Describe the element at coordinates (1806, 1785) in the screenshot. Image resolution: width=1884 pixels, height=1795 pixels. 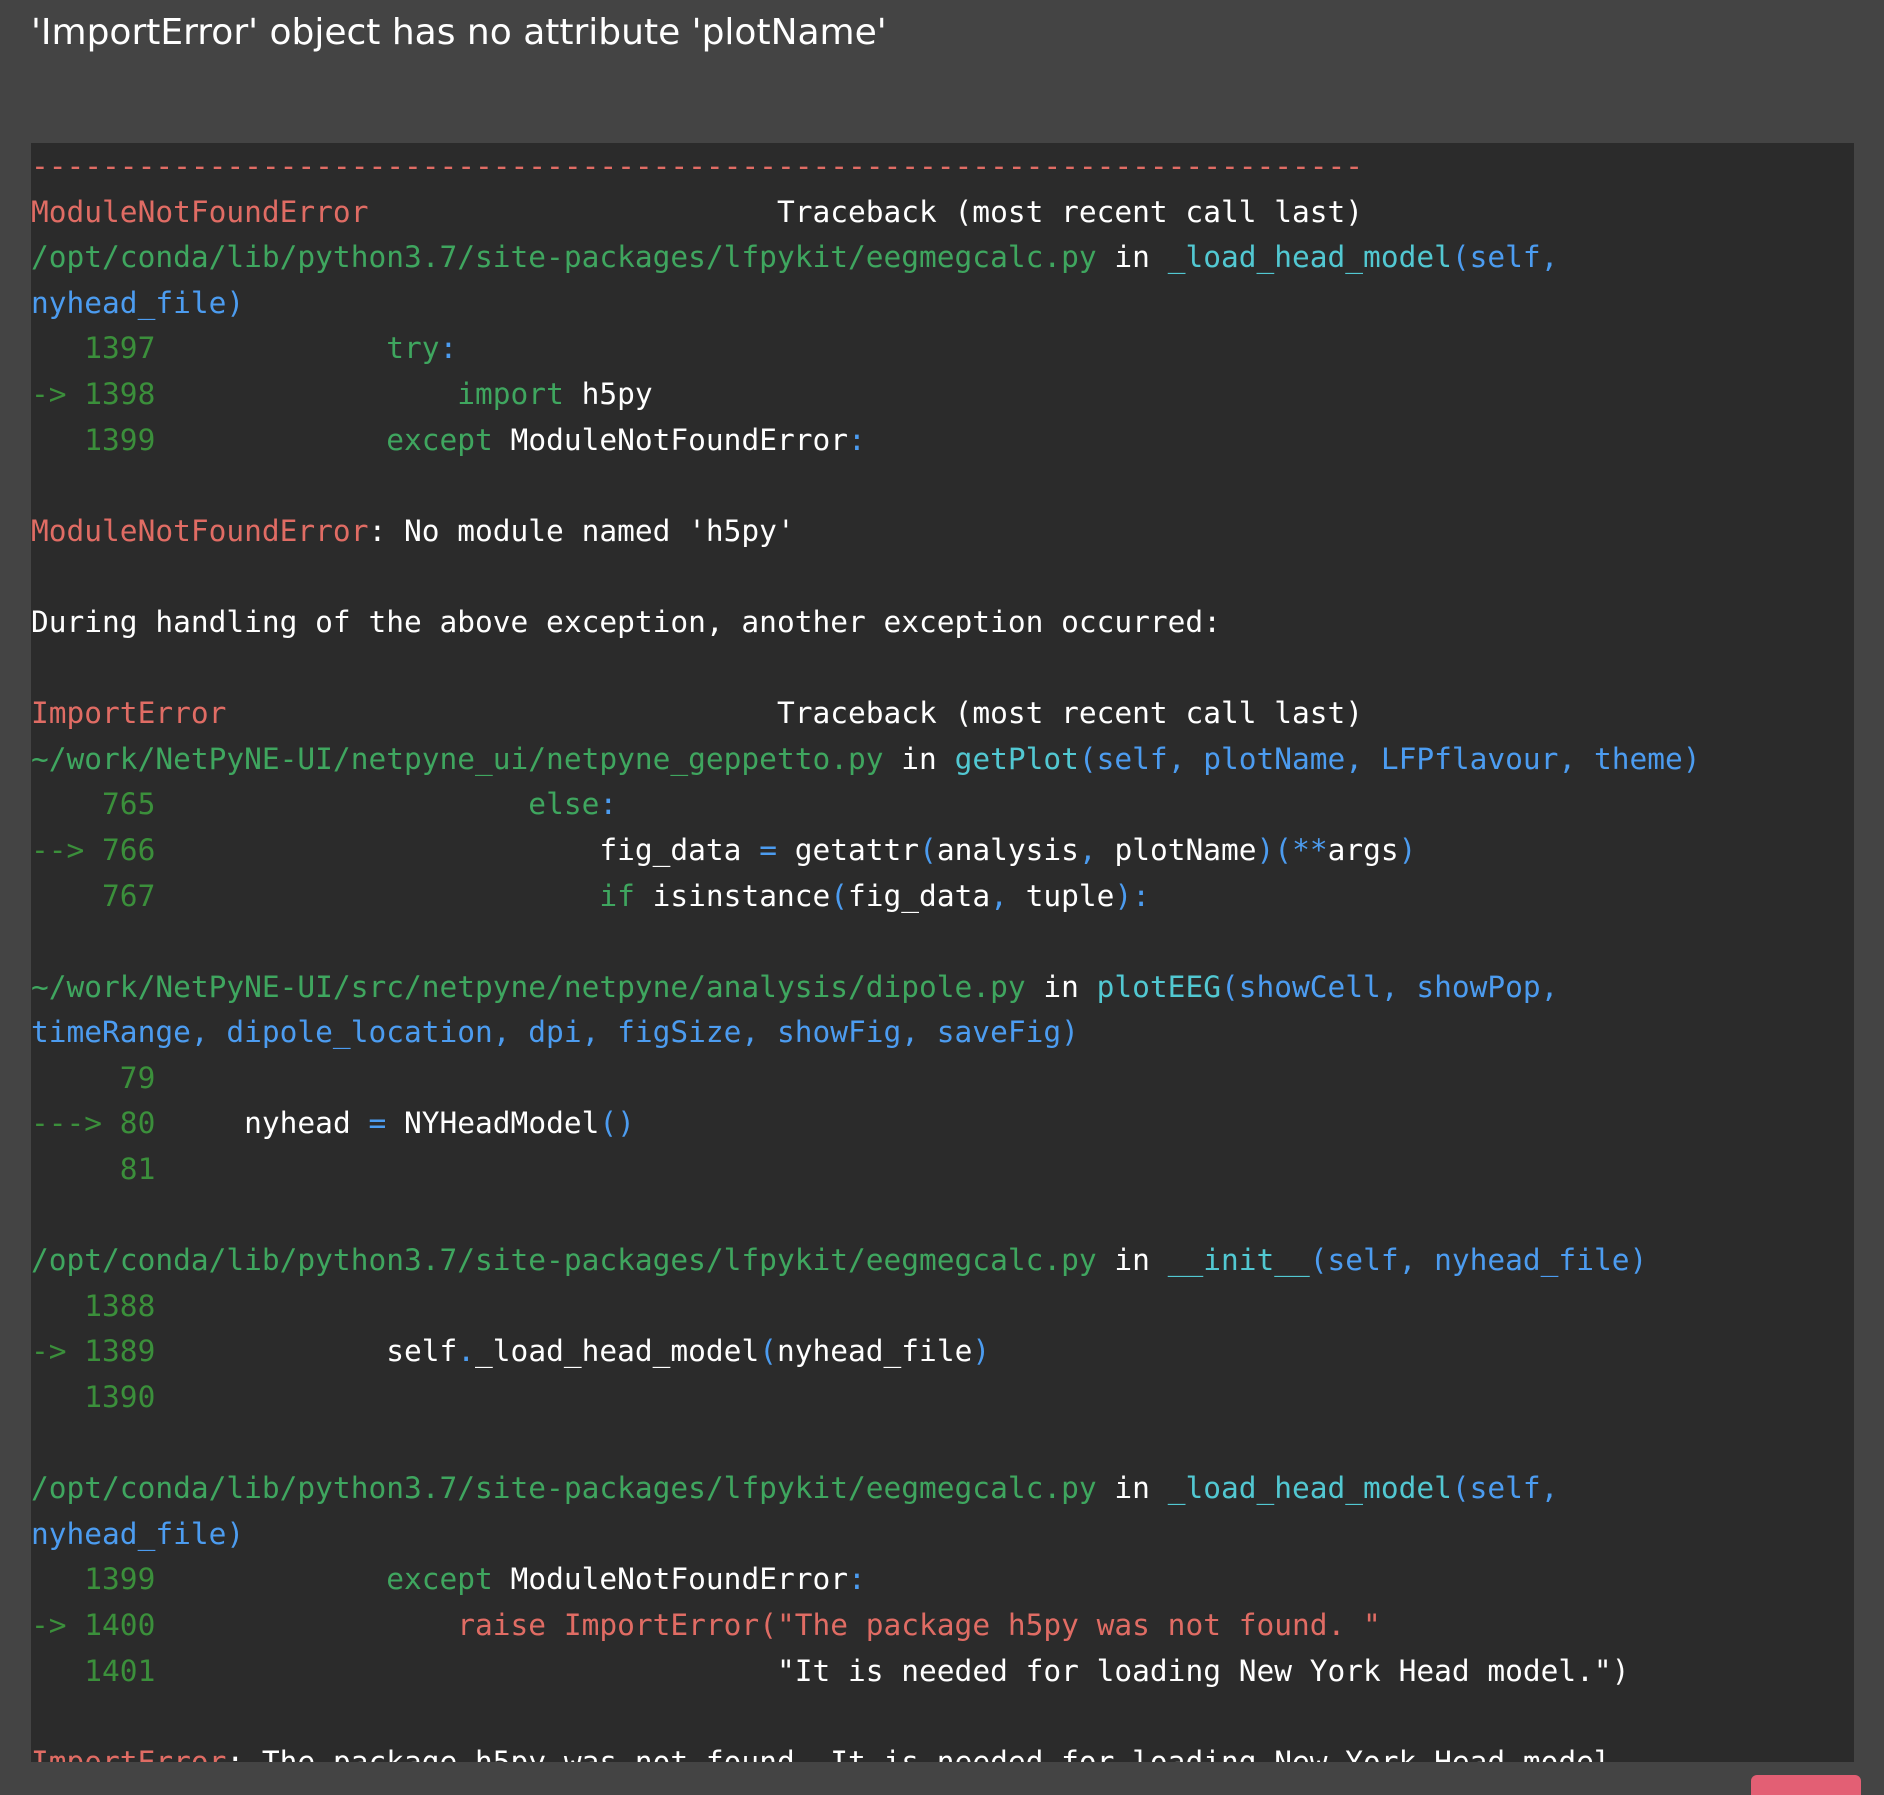
I see `dialog-action-button` at that location.